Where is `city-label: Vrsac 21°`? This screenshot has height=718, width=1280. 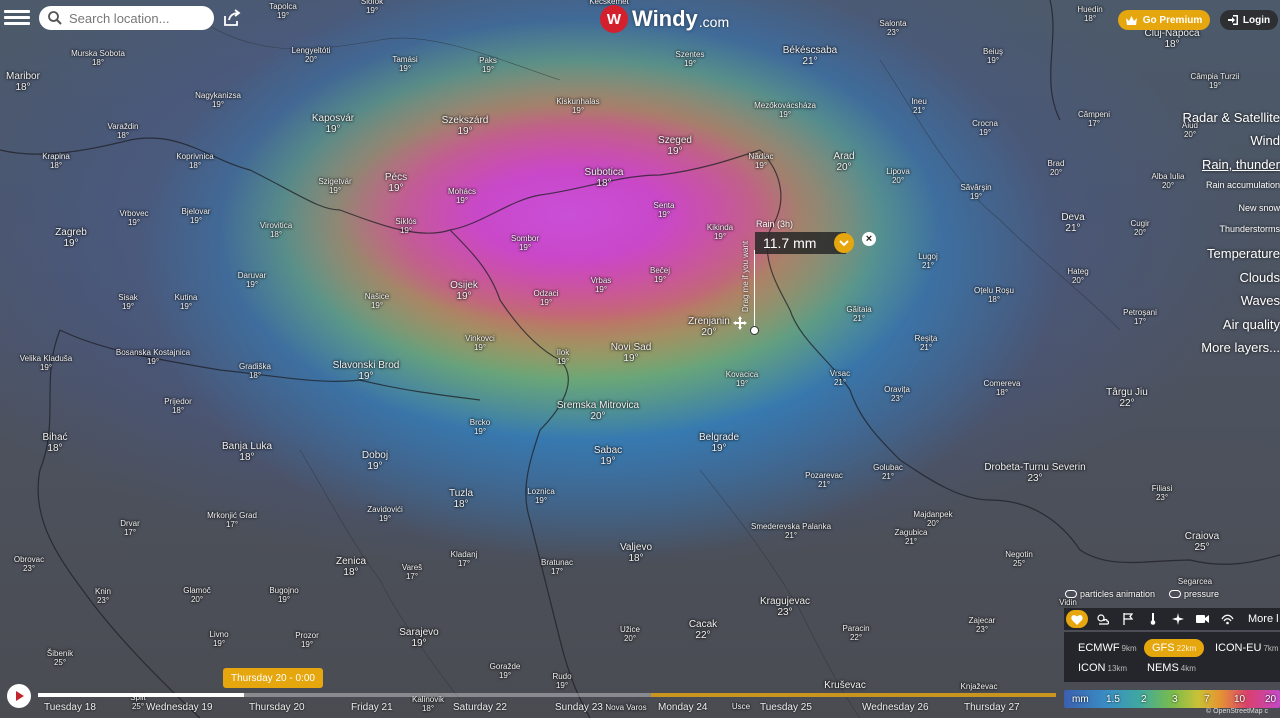 city-label: Vrsac 21° is located at coordinates (840, 378).